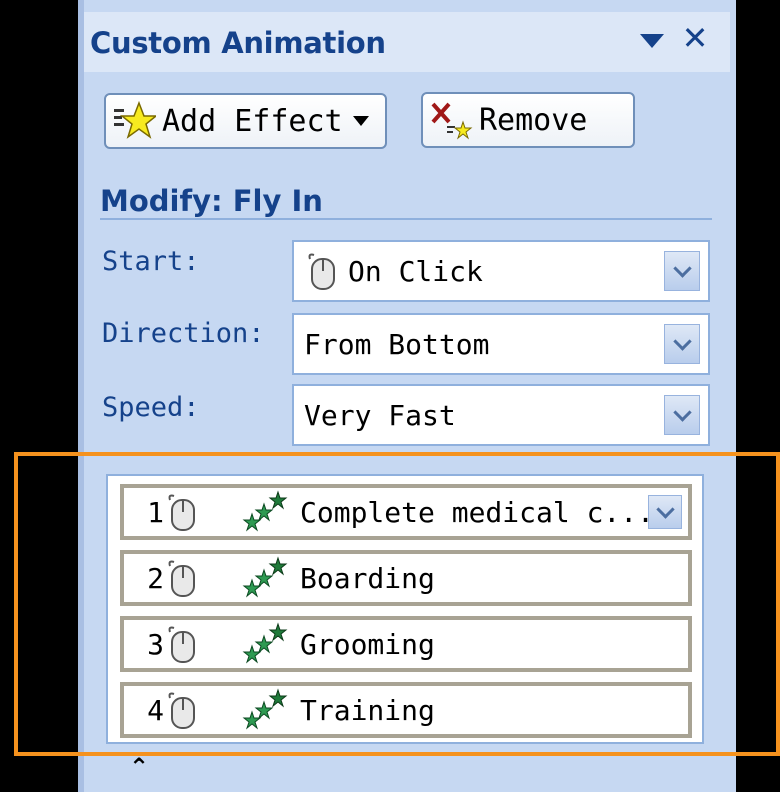  What do you see at coordinates (155, 512) in the screenshot?
I see `item-number: 1` at bounding box center [155, 512].